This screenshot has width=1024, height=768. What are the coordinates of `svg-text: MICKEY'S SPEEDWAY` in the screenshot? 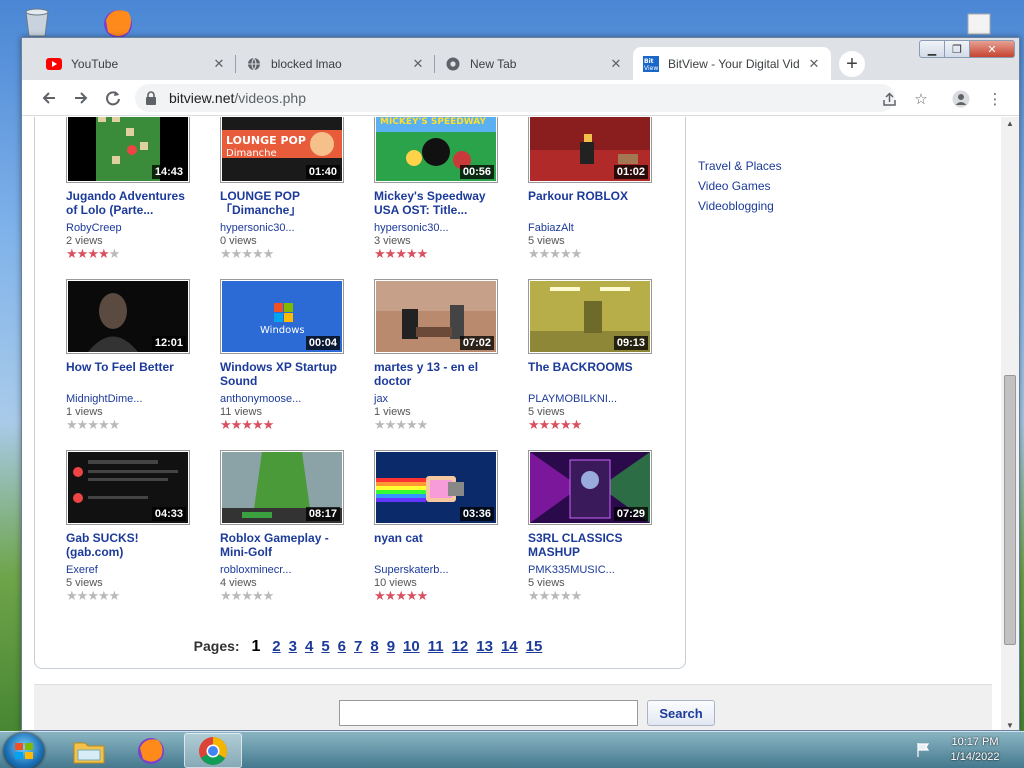 It's located at (433, 122).